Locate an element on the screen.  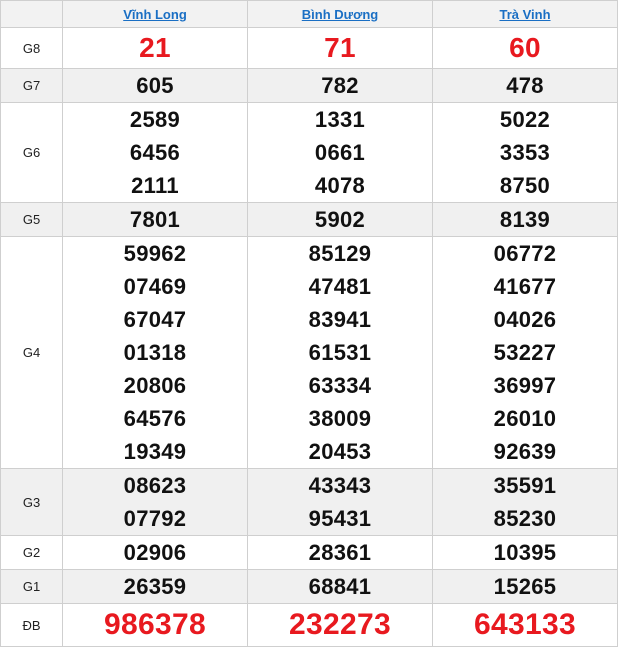
prize-cell: 8139 is located at coordinates (525, 219).